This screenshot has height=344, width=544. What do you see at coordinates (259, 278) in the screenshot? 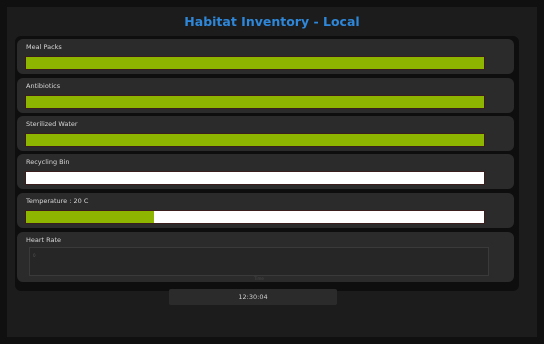
I see `heart-rate-x-axis-label: Time` at bounding box center [259, 278].